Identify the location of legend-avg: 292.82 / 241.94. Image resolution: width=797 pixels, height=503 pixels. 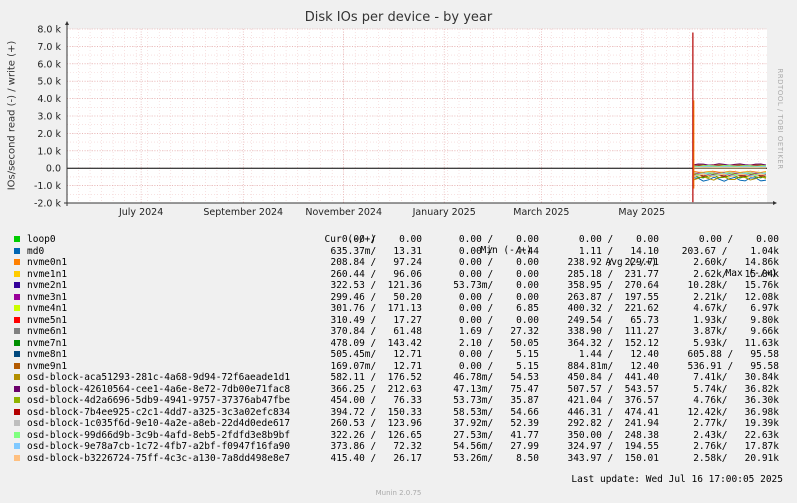
(613, 423).